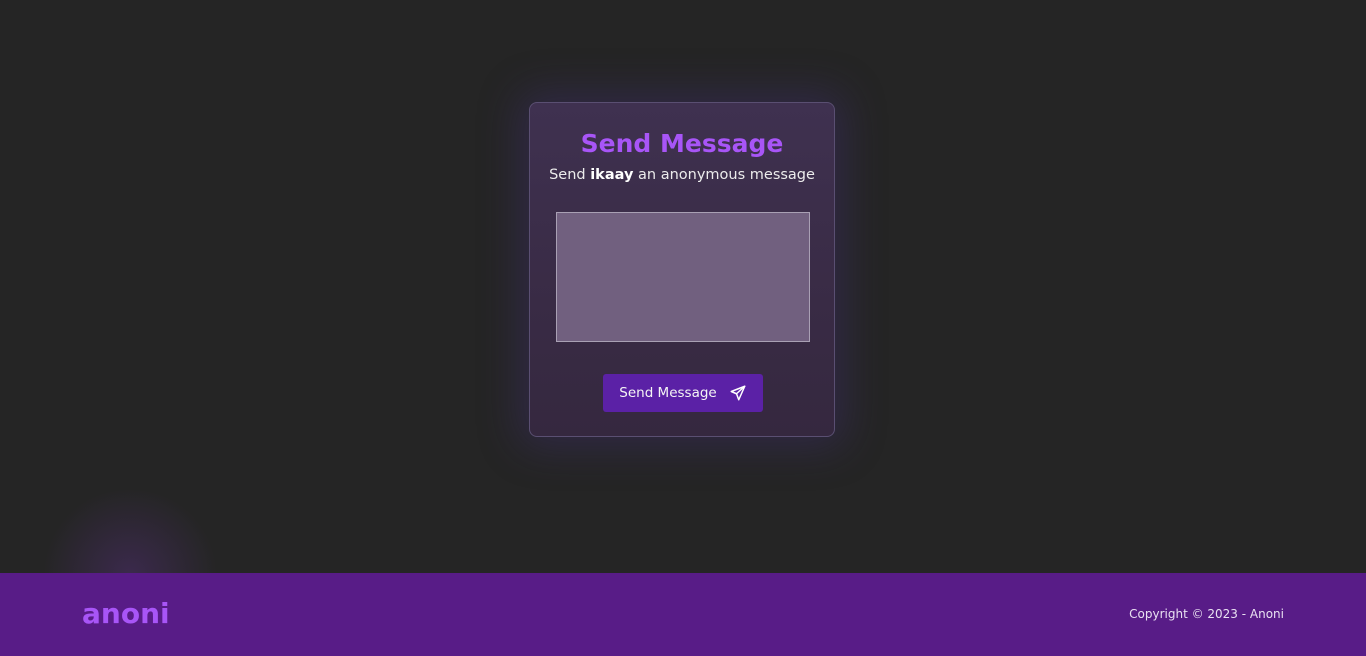 This screenshot has height=656, width=1366. I want to click on send-message-button: Send Message, so click(683, 393).